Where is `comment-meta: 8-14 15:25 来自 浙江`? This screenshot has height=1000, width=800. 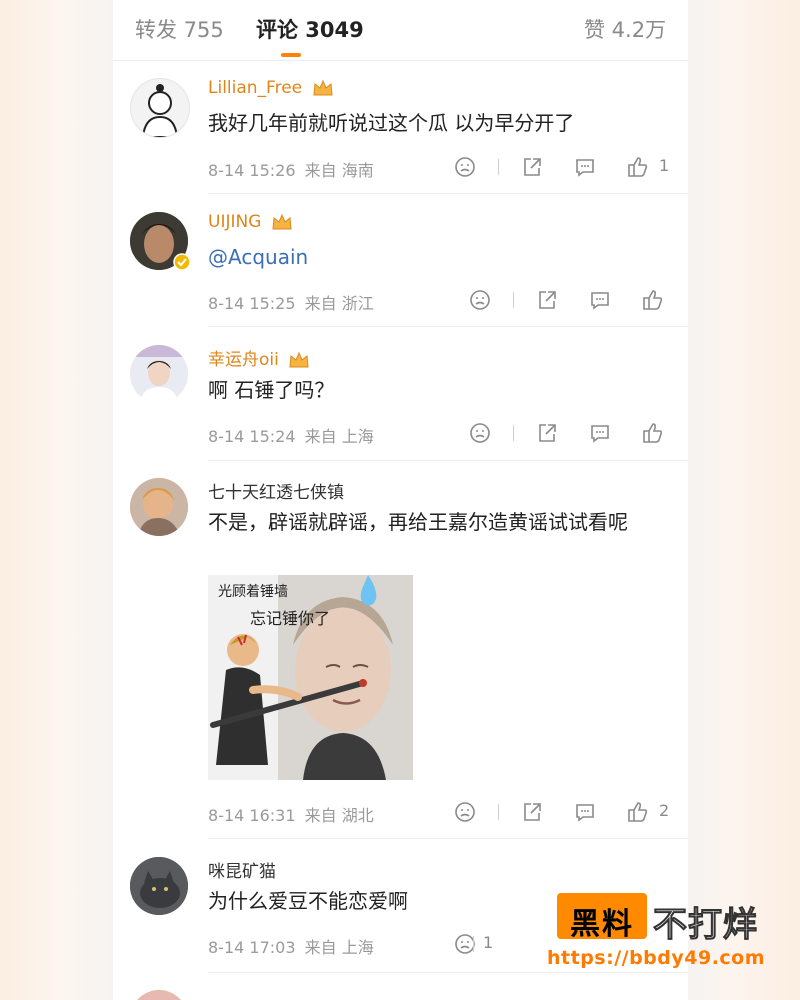
comment-meta: 8-14 15:25 来自 浙江 is located at coordinates (291, 302).